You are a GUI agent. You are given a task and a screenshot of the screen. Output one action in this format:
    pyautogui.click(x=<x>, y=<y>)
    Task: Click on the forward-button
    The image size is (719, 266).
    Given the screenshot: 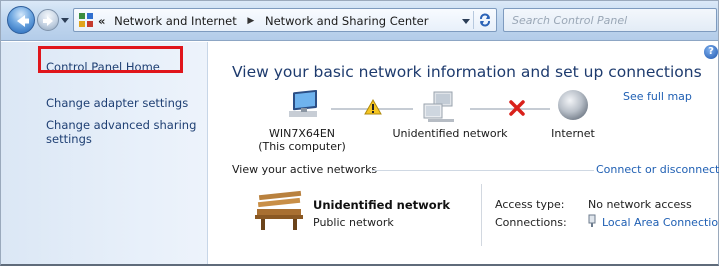 What is the action you would take?
    pyautogui.click(x=48, y=20)
    